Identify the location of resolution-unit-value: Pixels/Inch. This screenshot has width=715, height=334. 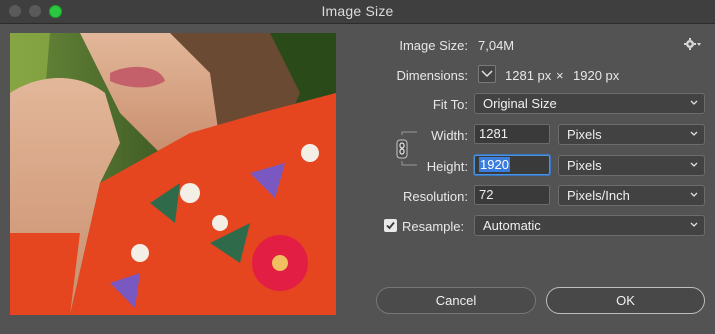
(598, 195).